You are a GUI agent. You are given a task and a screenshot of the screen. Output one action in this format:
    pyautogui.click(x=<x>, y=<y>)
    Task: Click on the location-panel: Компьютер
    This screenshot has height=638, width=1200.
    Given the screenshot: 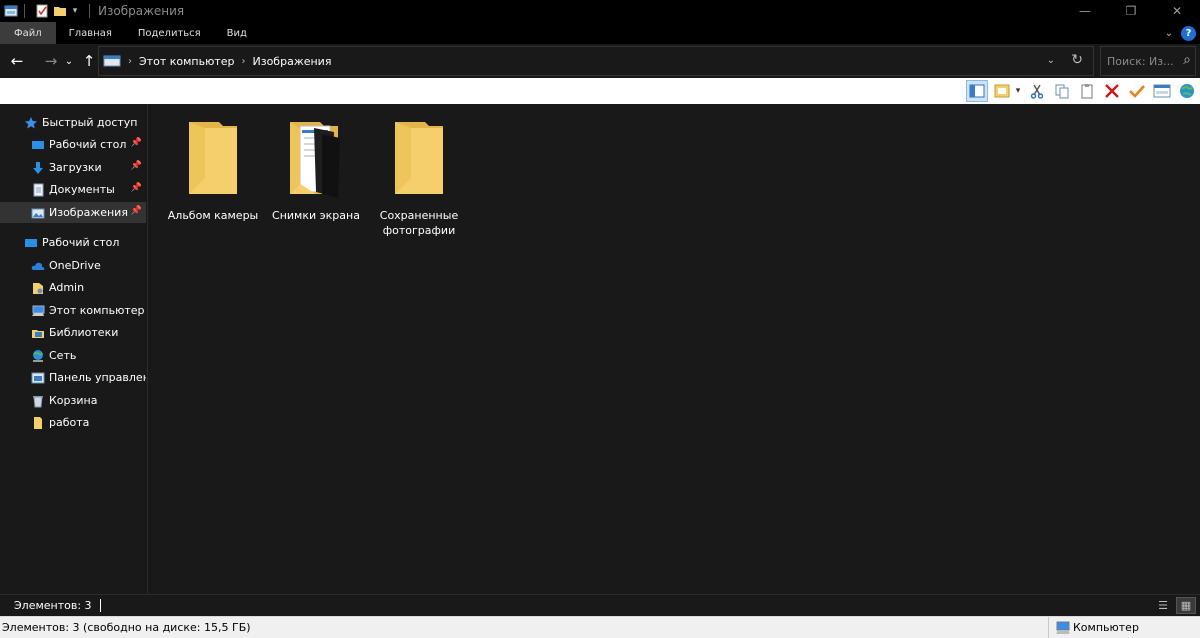 What is the action you would take?
    pyautogui.click(x=1124, y=627)
    